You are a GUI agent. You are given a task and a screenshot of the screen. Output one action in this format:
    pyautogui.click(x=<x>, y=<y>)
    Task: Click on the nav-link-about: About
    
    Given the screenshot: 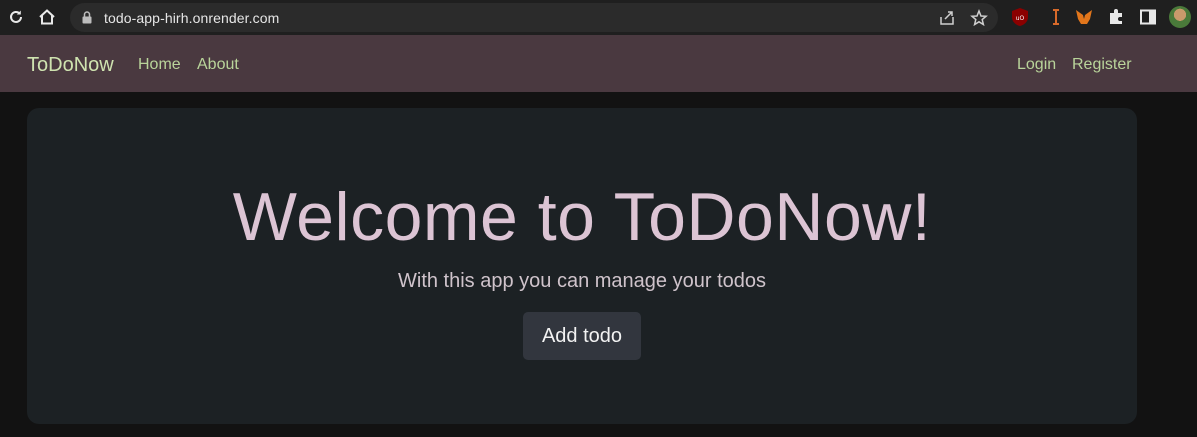 What is the action you would take?
    pyautogui.click(x=218, y=65)
    